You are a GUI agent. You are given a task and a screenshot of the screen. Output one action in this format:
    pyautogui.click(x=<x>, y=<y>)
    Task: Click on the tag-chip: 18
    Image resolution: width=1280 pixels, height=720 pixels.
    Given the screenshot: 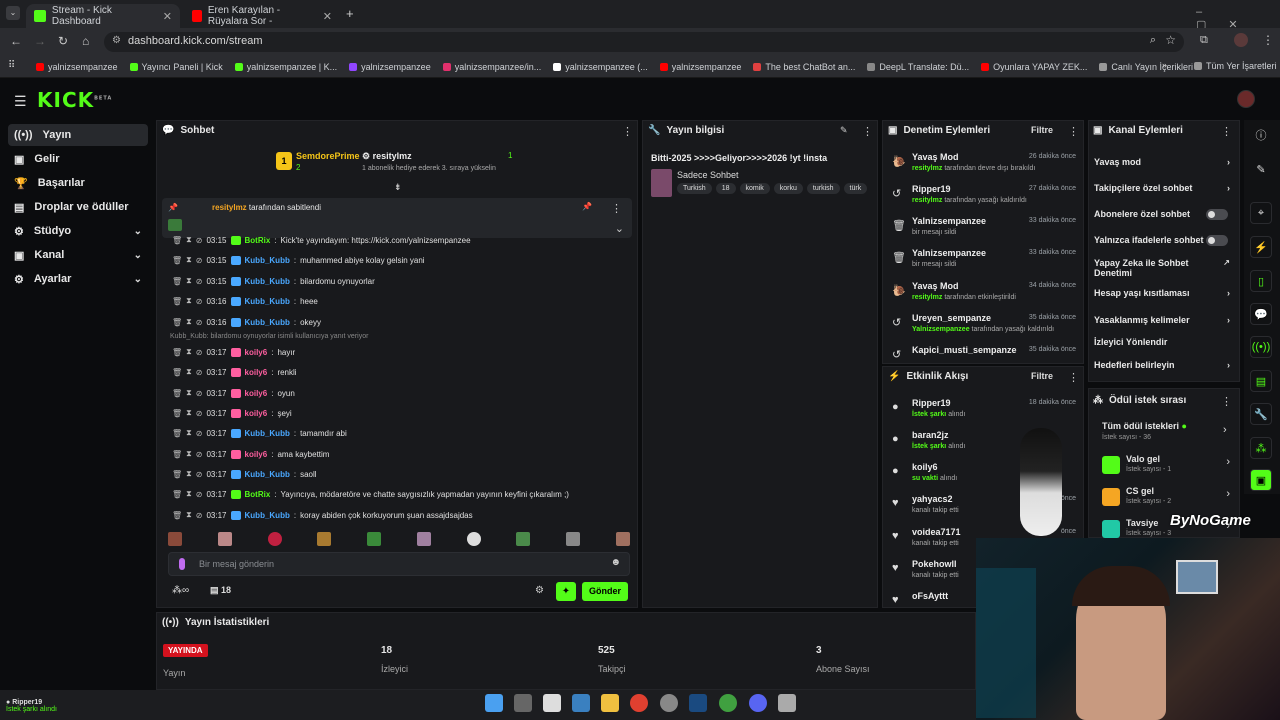 What is the action you would take?
    pyautogui.click(x=725, y=188)
    